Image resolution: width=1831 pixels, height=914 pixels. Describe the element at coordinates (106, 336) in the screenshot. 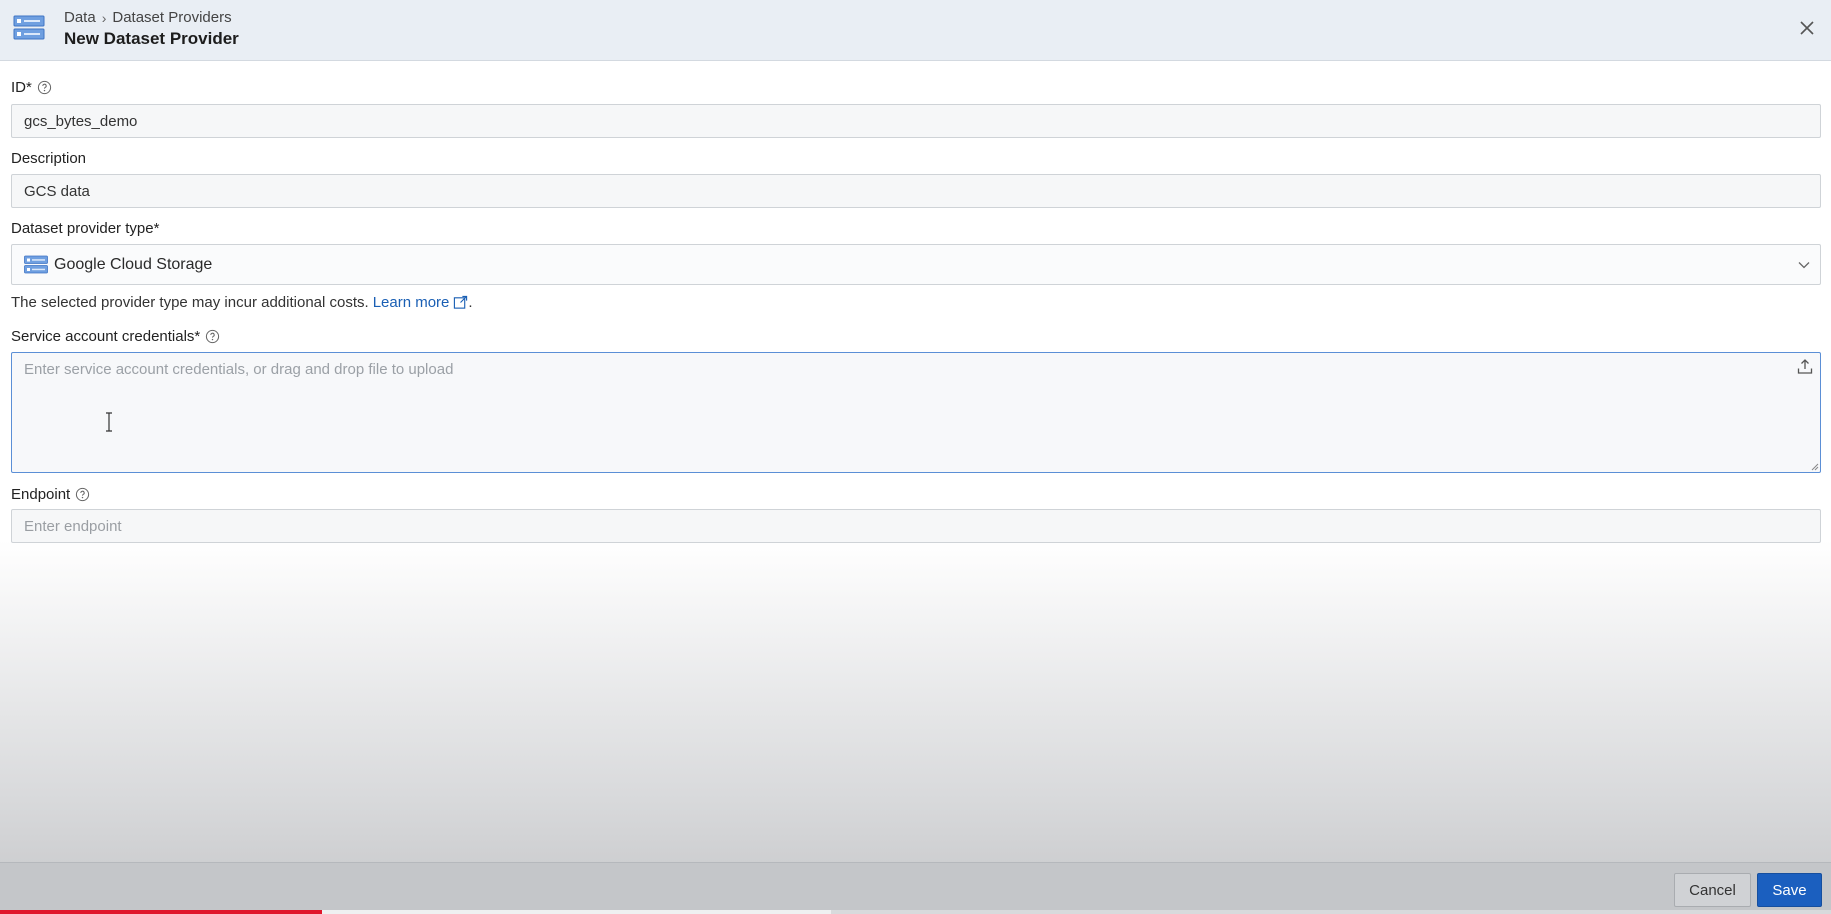

I see `credentials-label-text: Service account credentials*` at that location.